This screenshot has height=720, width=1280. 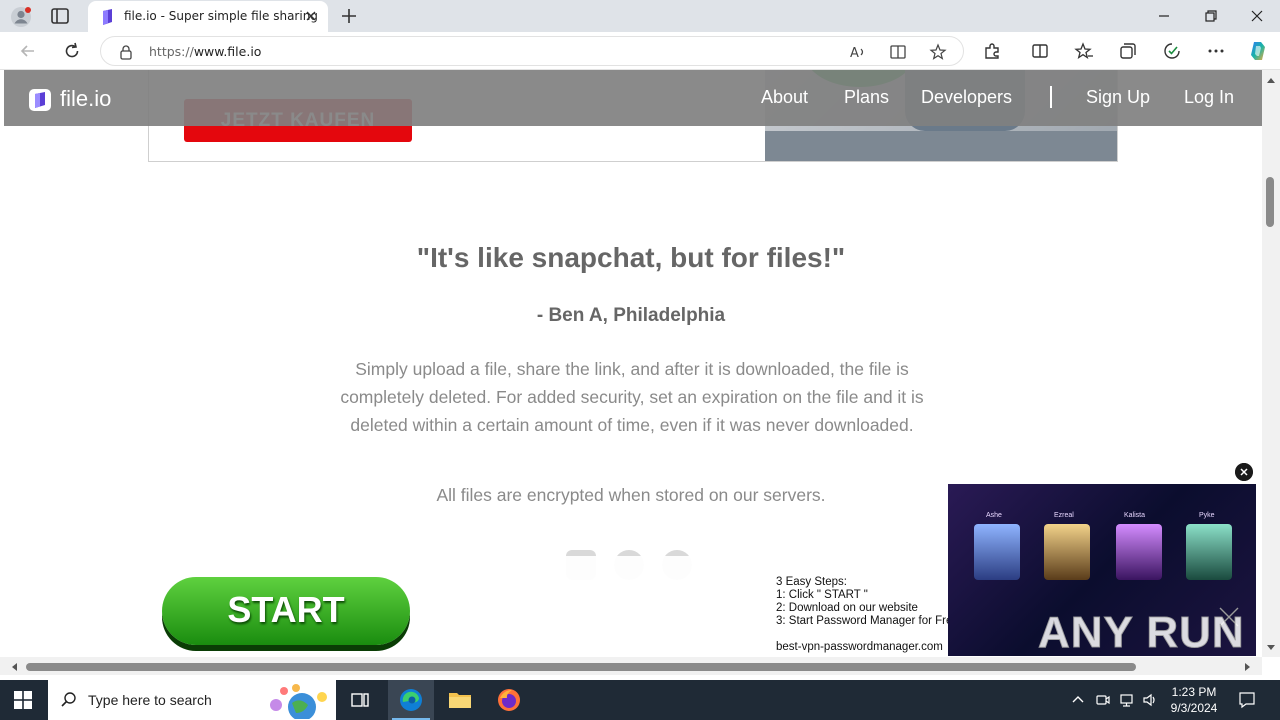 What do you see at coordinates (28, 51) in the screenshot?
I see `back-icon` at bounding box center [28, 51].